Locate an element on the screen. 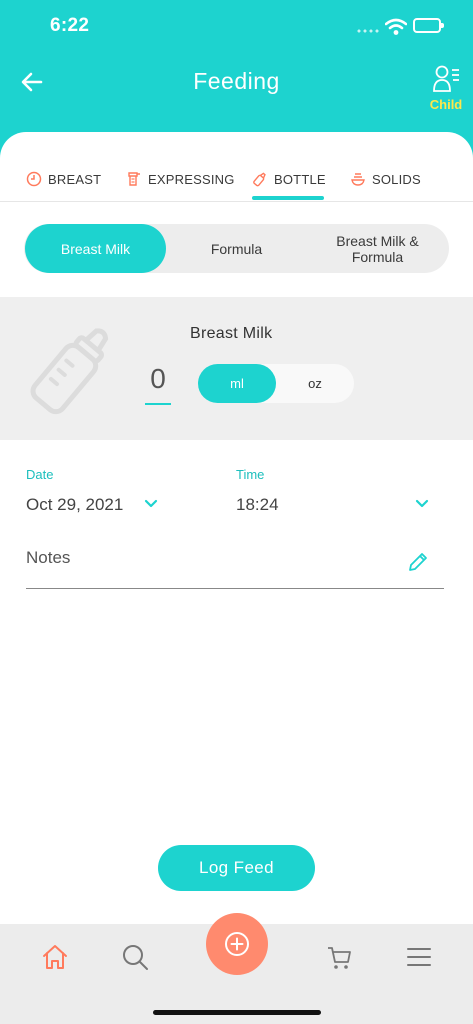  tab-expressing-label: EXPRESSING is located at coordinates (191, 179).